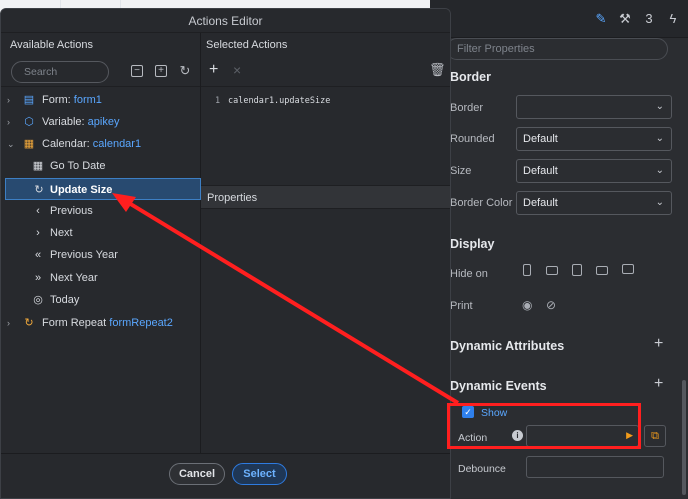 The height and width of the screenshot is (499, 688). Describe the element at coordinates (461, 306) in the screenshot. I see `print-label: Print` at that location.